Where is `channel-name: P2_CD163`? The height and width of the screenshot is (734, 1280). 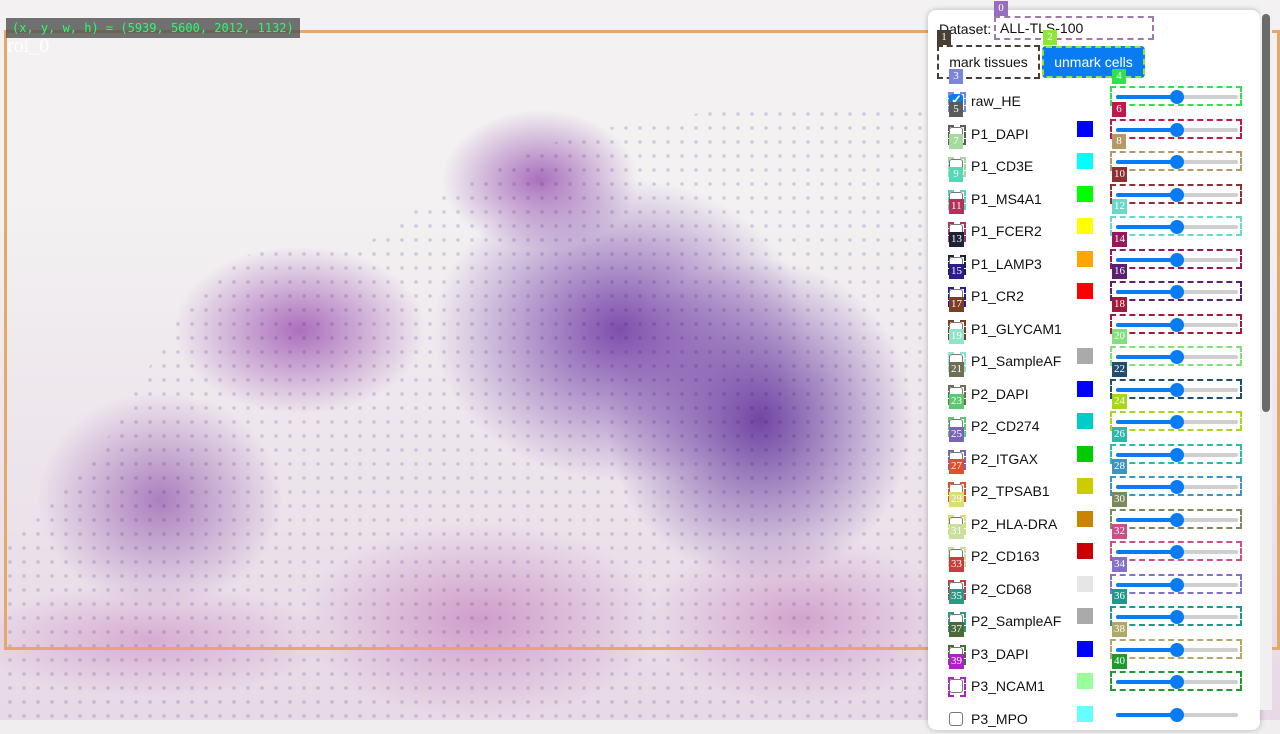
channel-name: P2_CD163 is located at coordinates (1005, 556).